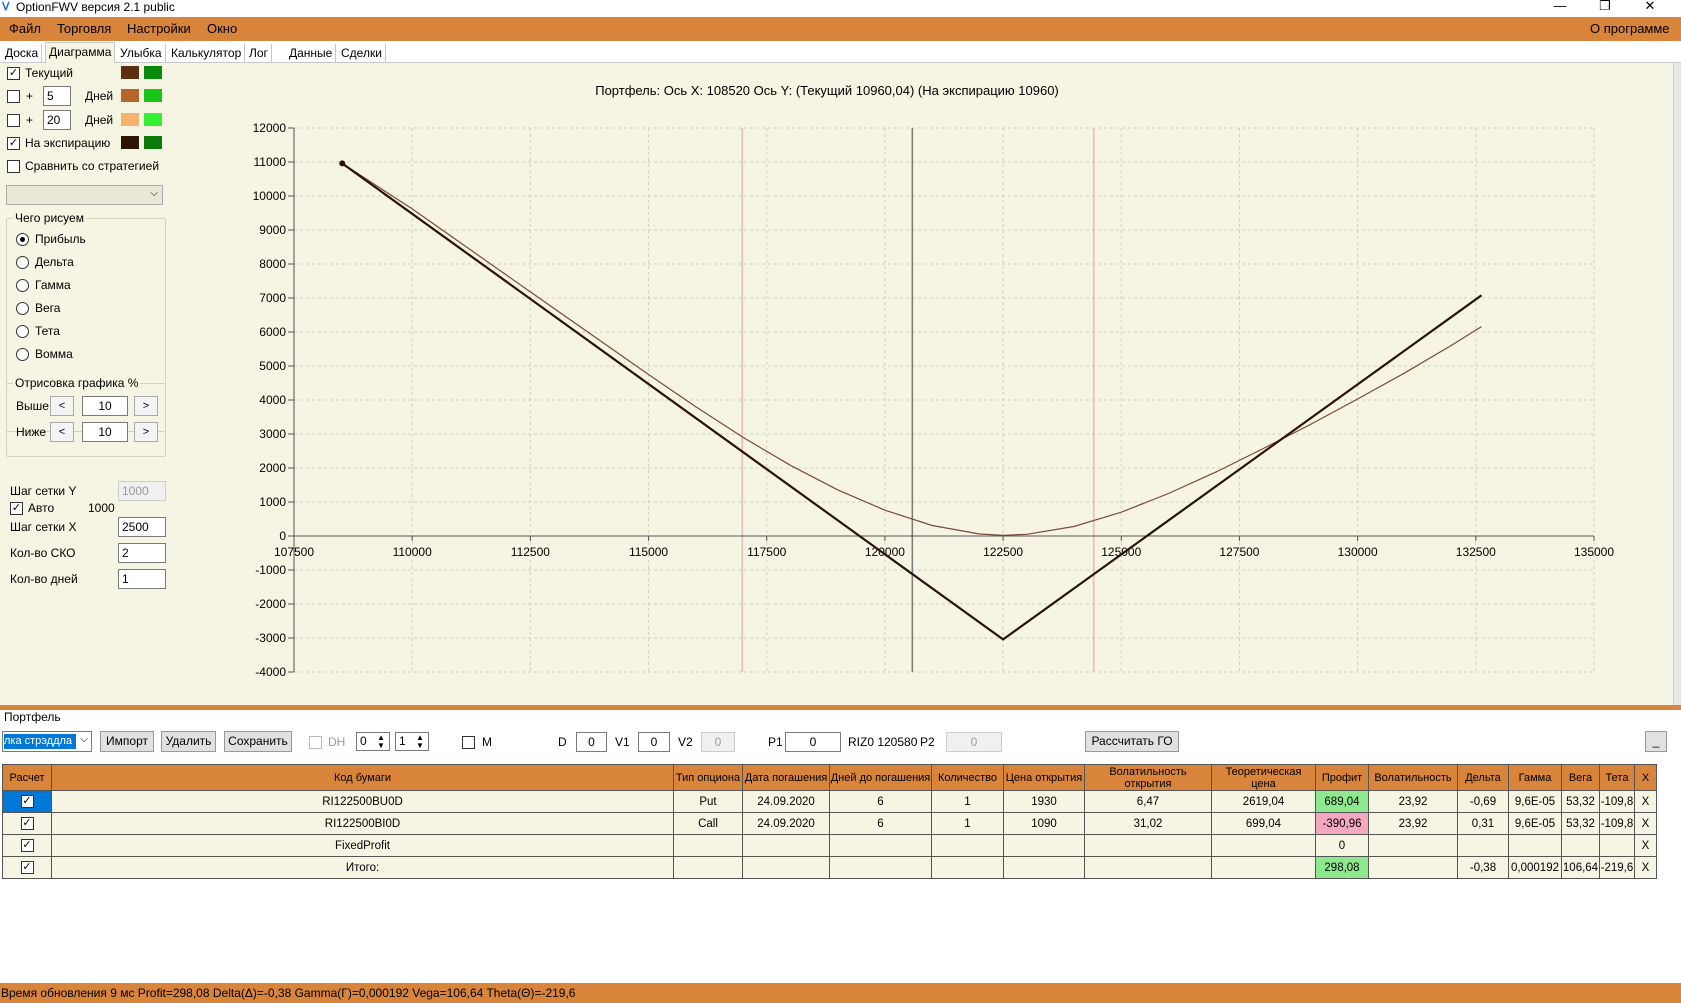 Image resolution: width=1681 pixels, height=1003 pixels. I want to click on menu-window: Окно, so click(222, 28).